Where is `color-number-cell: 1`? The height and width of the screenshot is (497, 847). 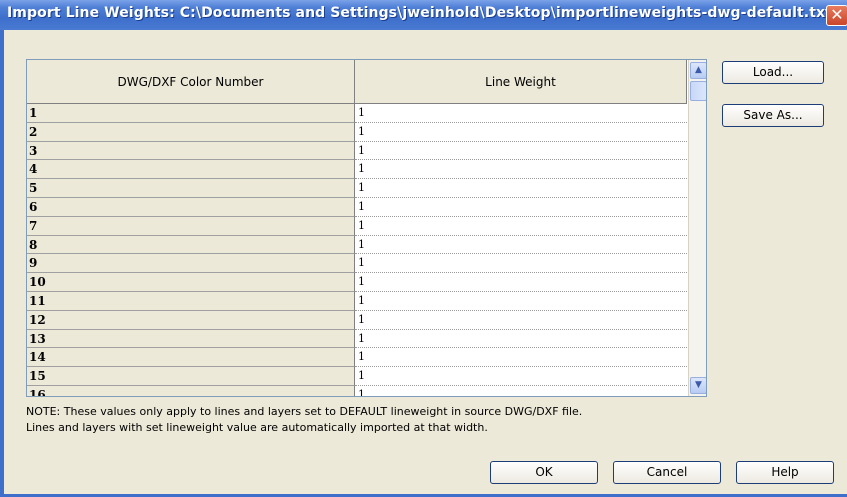 color-number-cell: 1 is located at coordinates (191, 113).